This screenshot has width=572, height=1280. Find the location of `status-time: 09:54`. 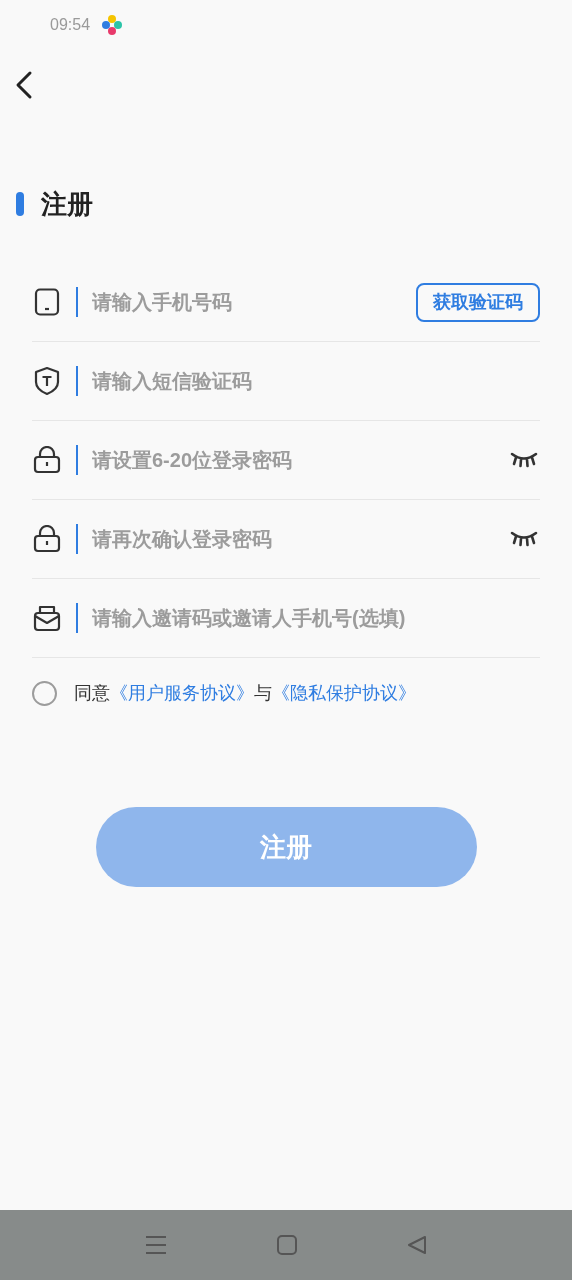

status-time: 09:54 is located at coordinates (70, 25).